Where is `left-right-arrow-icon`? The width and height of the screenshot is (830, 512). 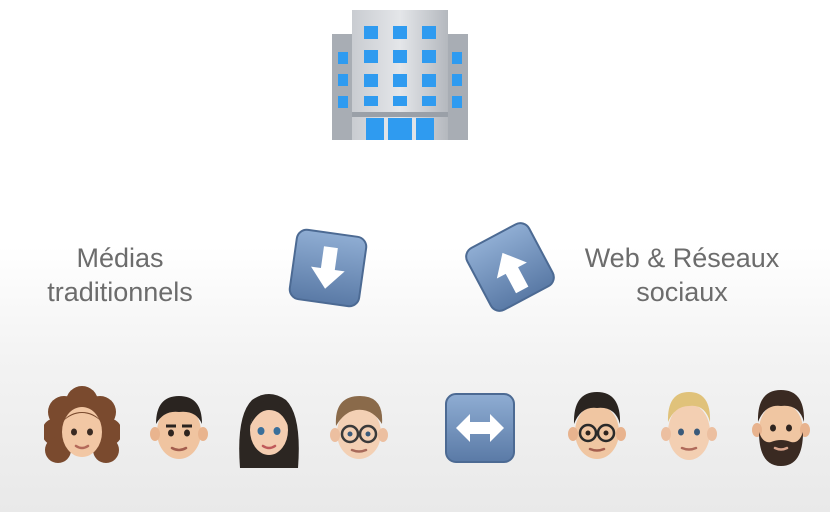
left-right-arrow-icon is located at coordinates (480, 428).